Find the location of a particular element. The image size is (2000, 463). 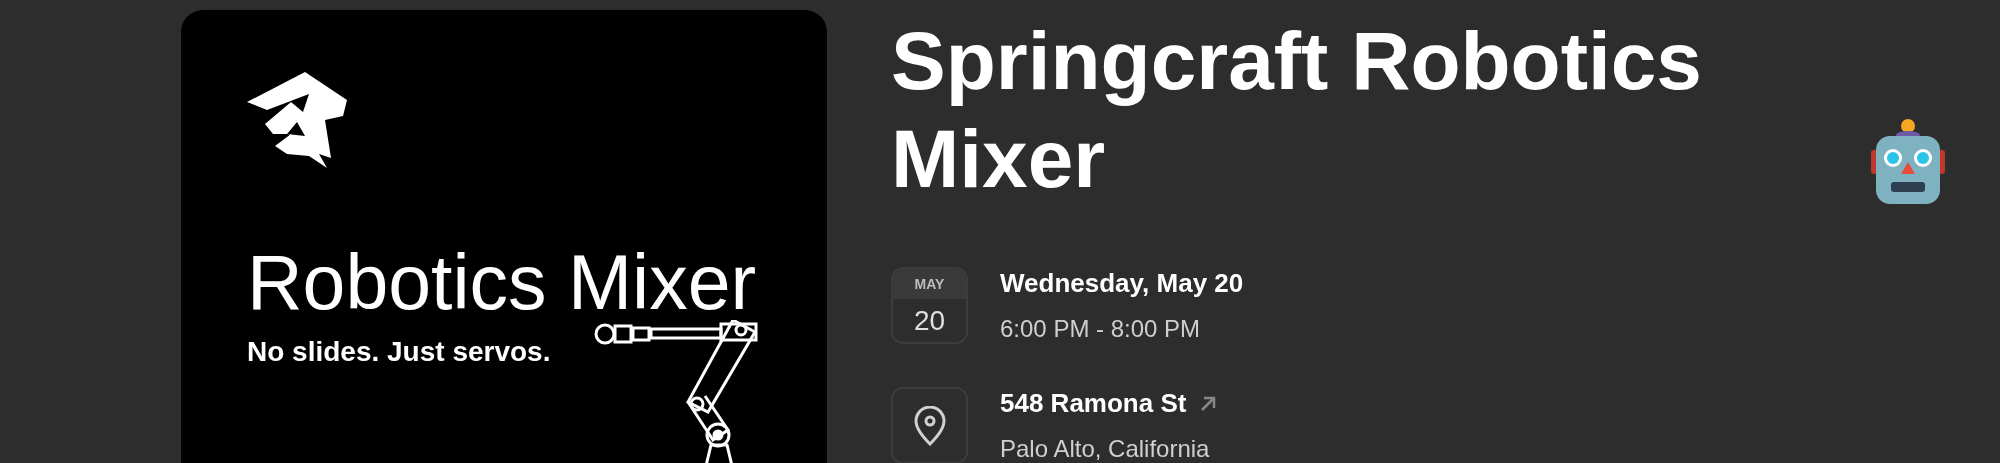

map-pin-icon is located at coordinates (929, 425).